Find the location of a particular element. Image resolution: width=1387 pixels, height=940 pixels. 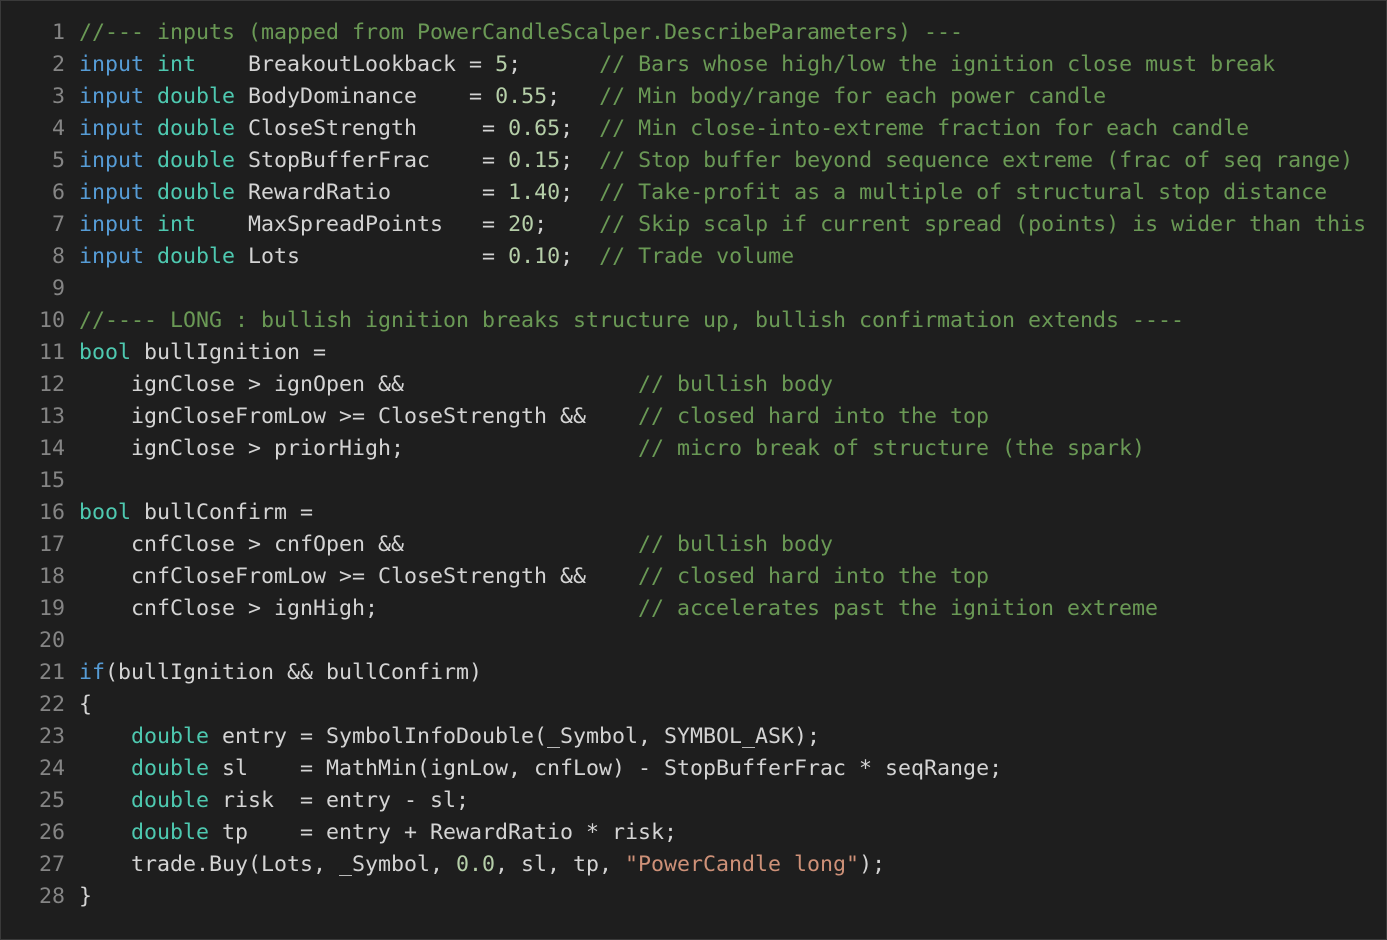

number-token: 0.65 is located at coordinates (534, 128).